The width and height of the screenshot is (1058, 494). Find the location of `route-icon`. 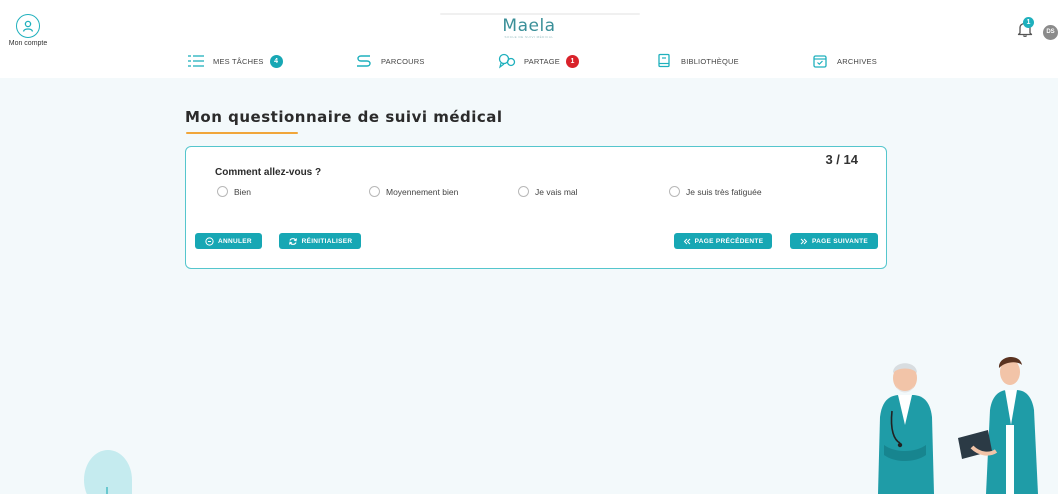

route-icon is located at coordinates (364, 61).